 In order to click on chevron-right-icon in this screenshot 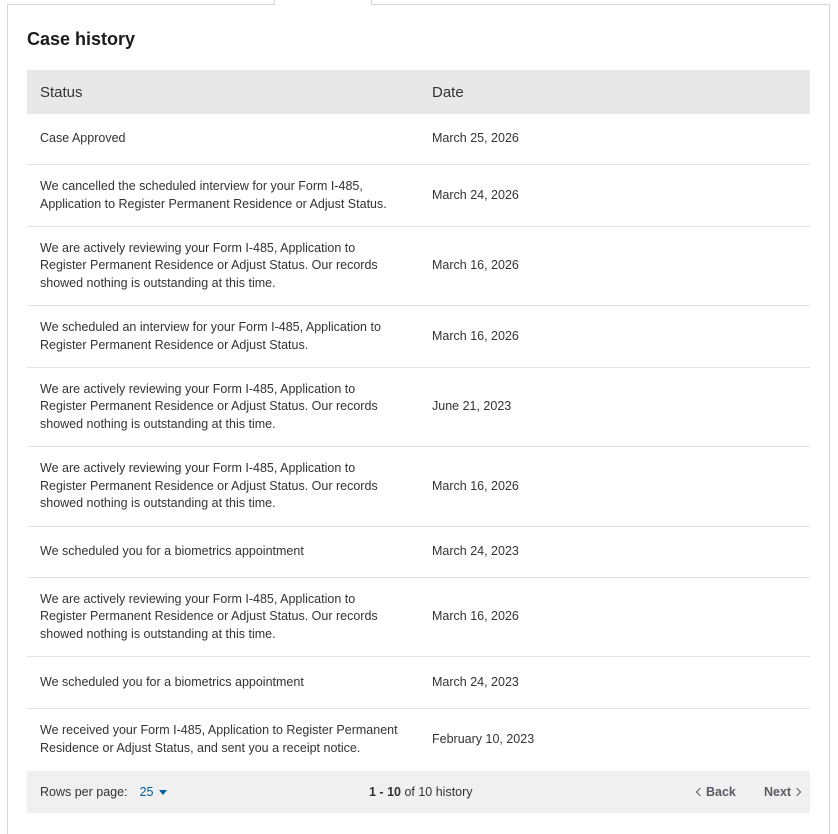, I will do `click(797, 792)`.